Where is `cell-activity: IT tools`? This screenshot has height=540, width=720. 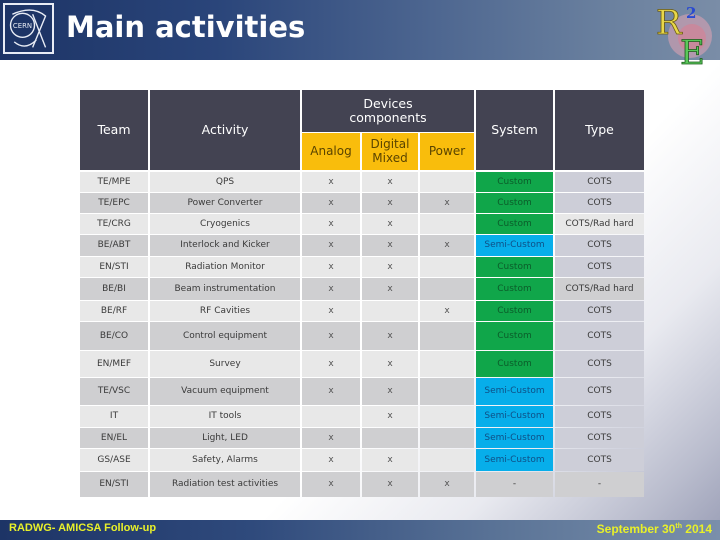
cell-activity: IT tools is located at coordinates (225, 416).